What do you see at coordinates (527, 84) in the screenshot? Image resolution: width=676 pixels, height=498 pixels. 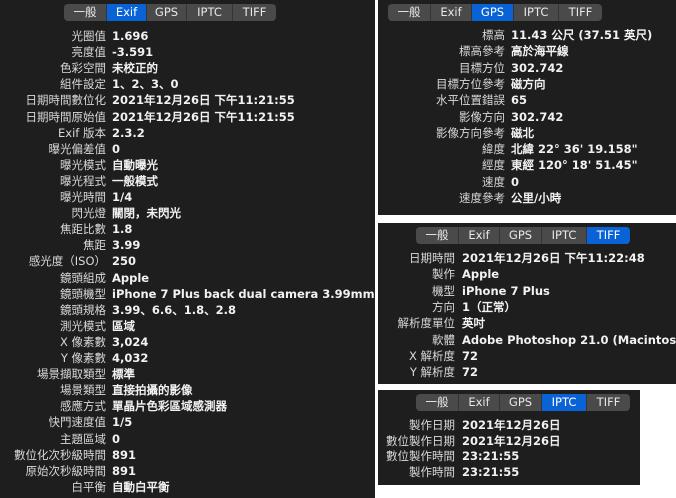 I see `property-row: 目標方位參考 磁方向` at bounding box center [527, 84].